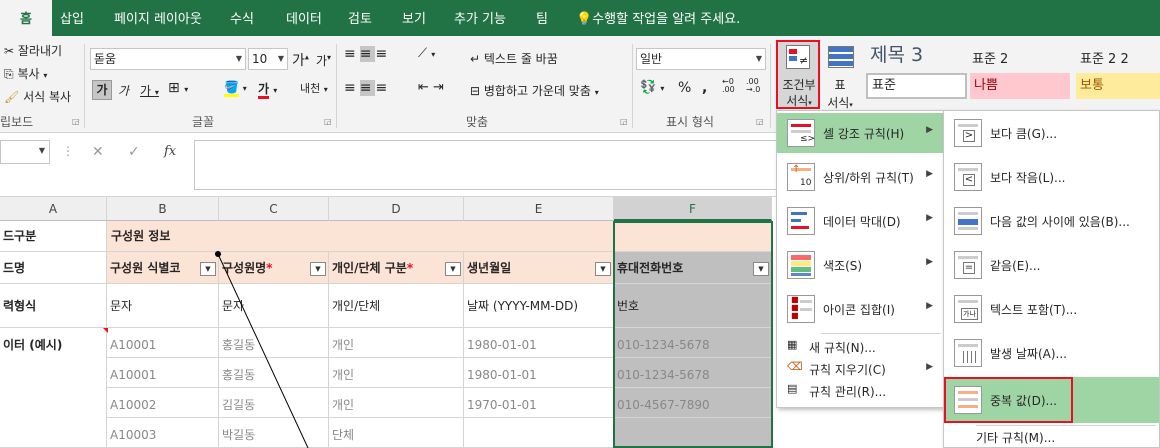  I want to click on vertical-align-buttons: ≡≡≡, so click(367, 54).